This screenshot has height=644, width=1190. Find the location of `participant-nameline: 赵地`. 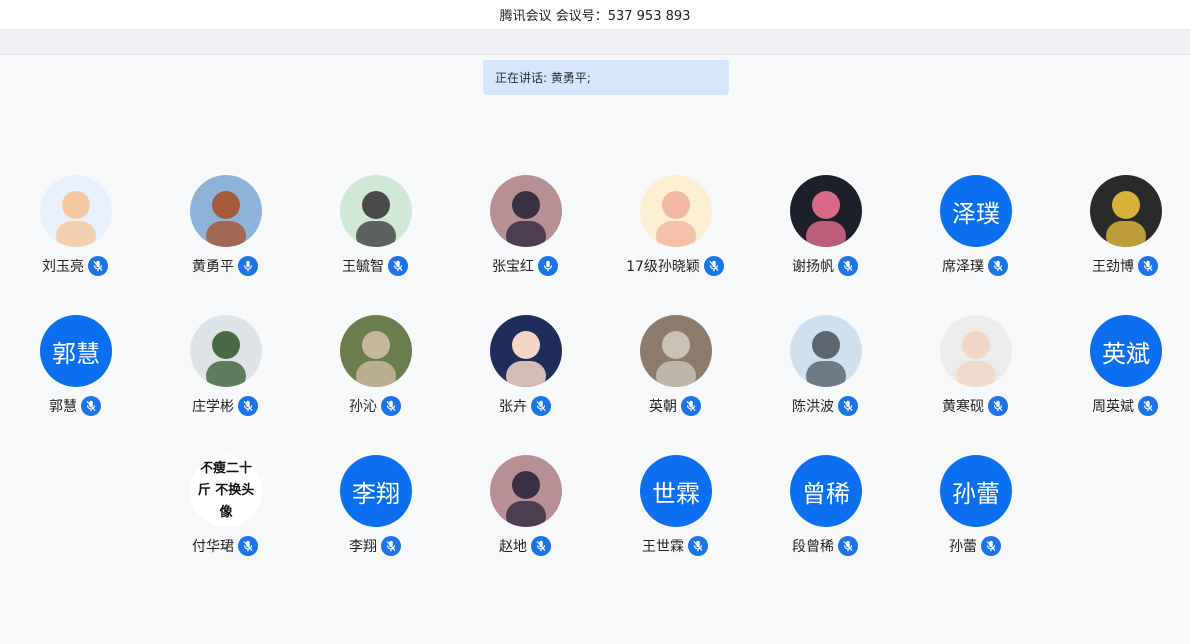

participant-nameline: 赵地 is located at coordinates (525, 546).